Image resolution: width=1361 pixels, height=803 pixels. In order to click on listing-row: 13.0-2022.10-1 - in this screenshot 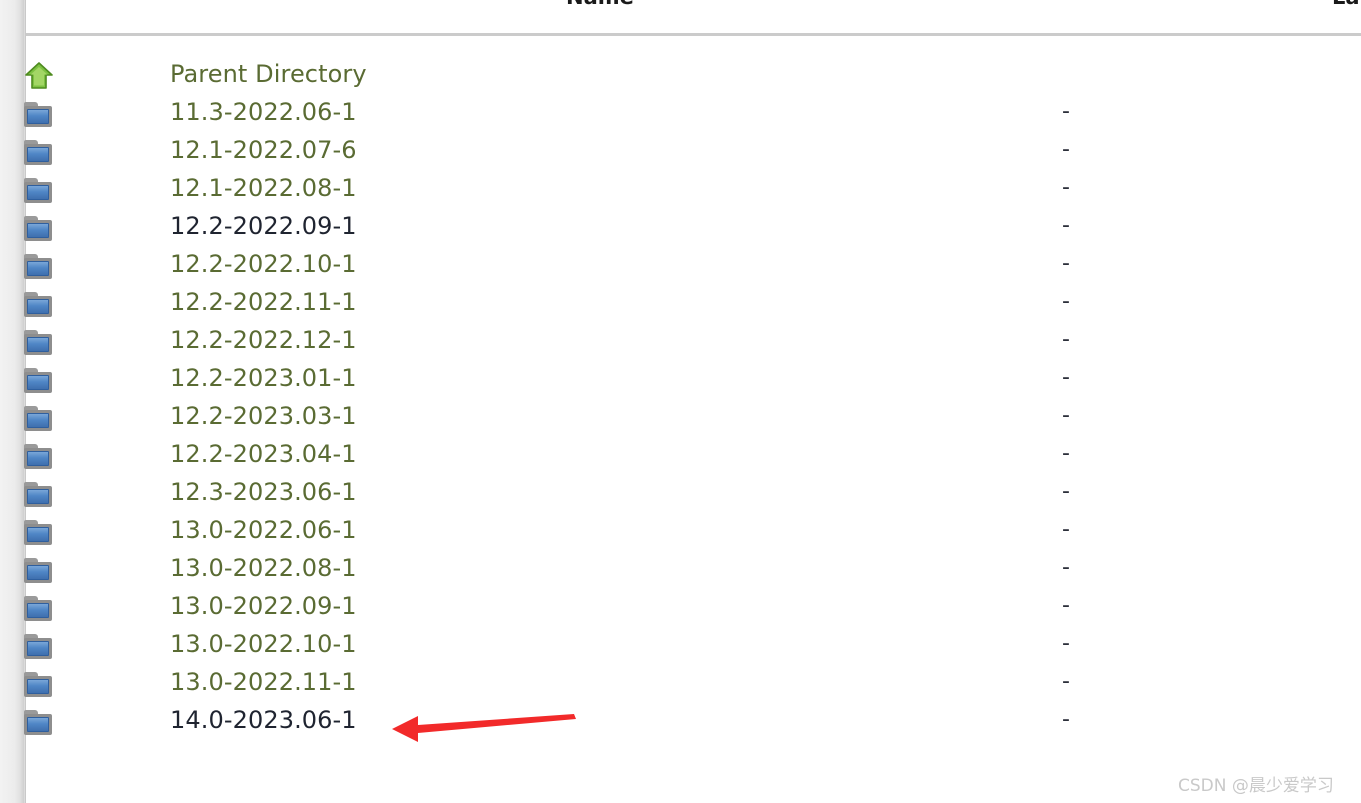, I will do `click(680, 646)`.